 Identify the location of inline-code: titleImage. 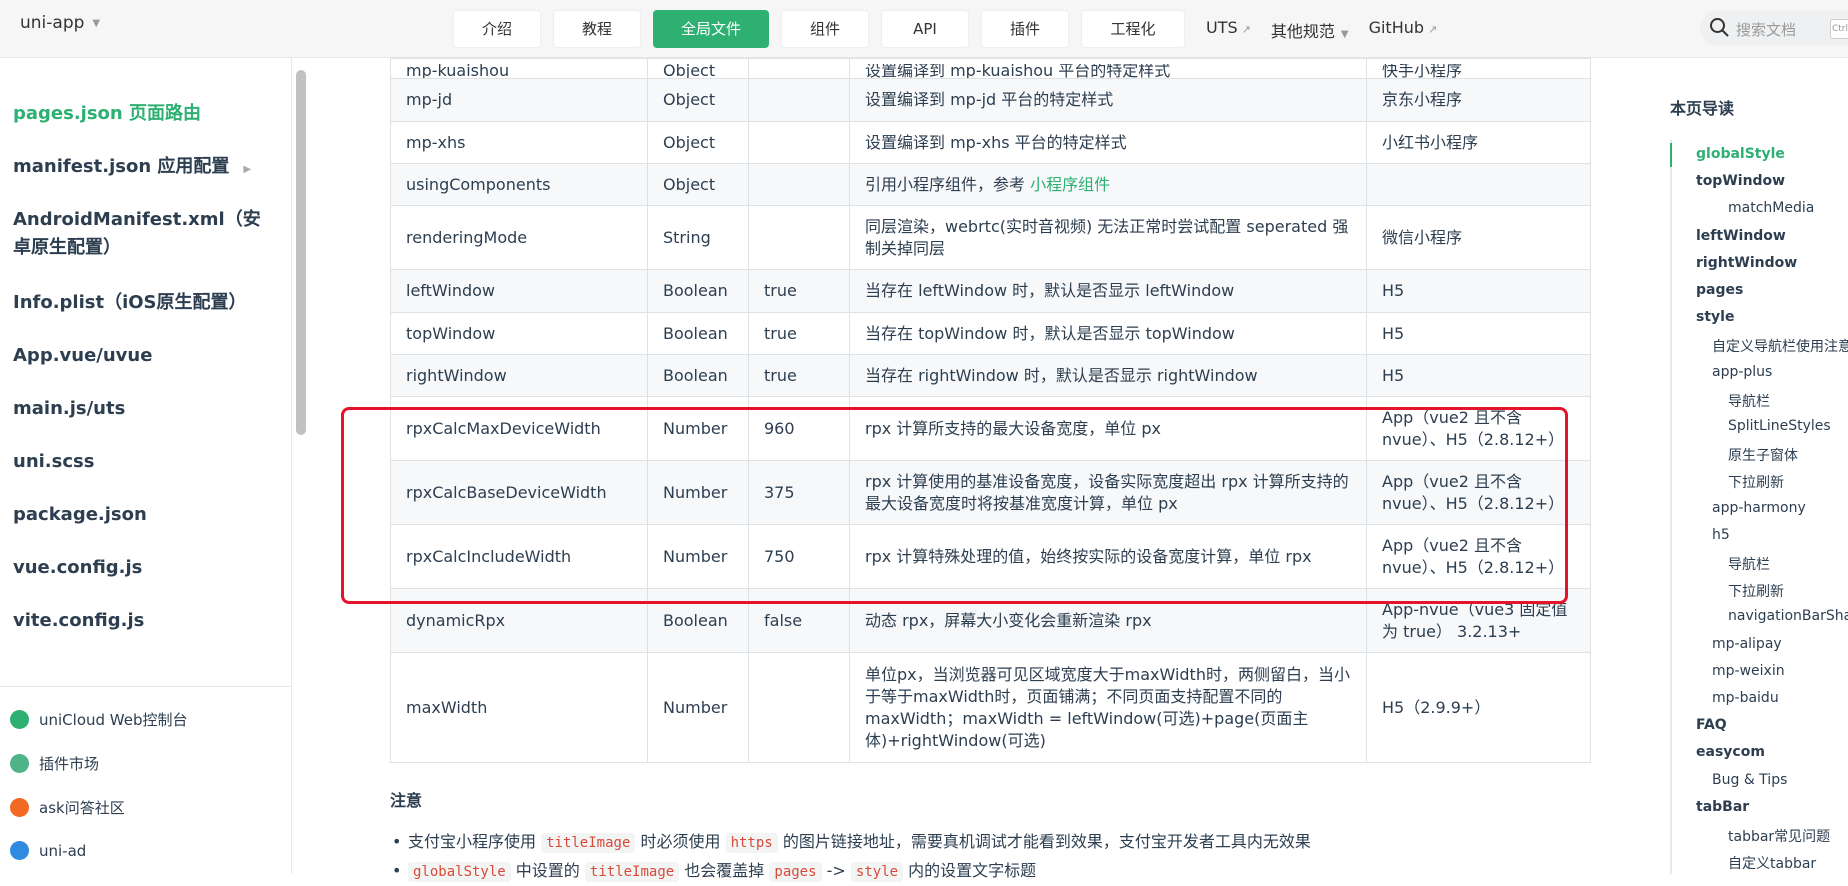
(632, 872).